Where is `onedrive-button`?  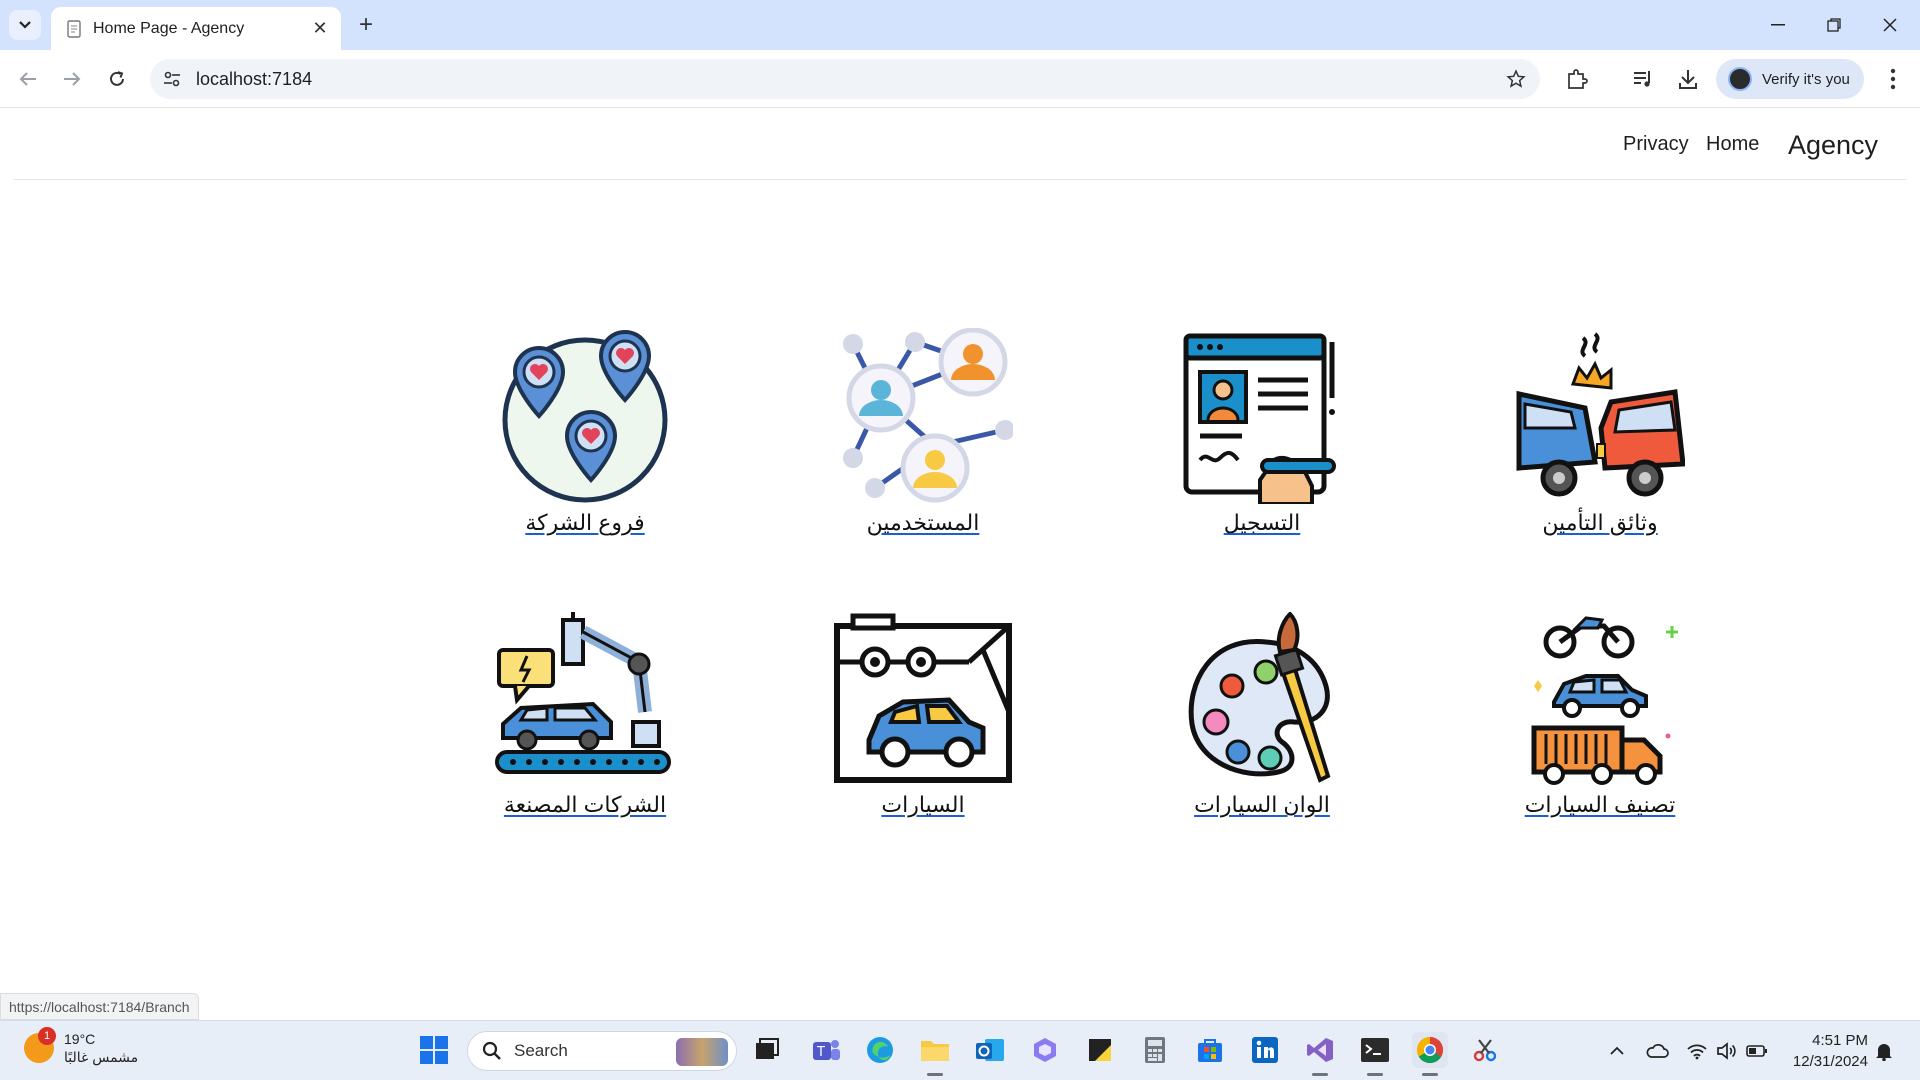 onedrive-button is located at coordinates (1657, 1051).